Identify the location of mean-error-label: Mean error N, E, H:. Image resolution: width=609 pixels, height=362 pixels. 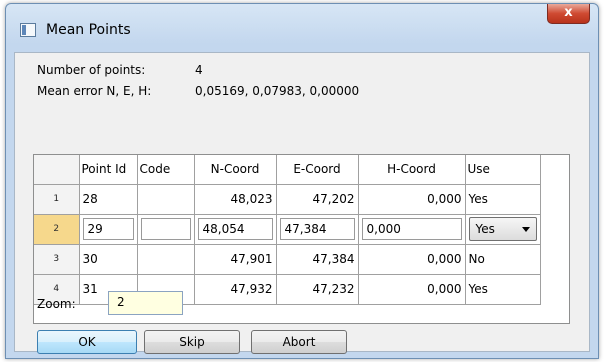
(94, 91).